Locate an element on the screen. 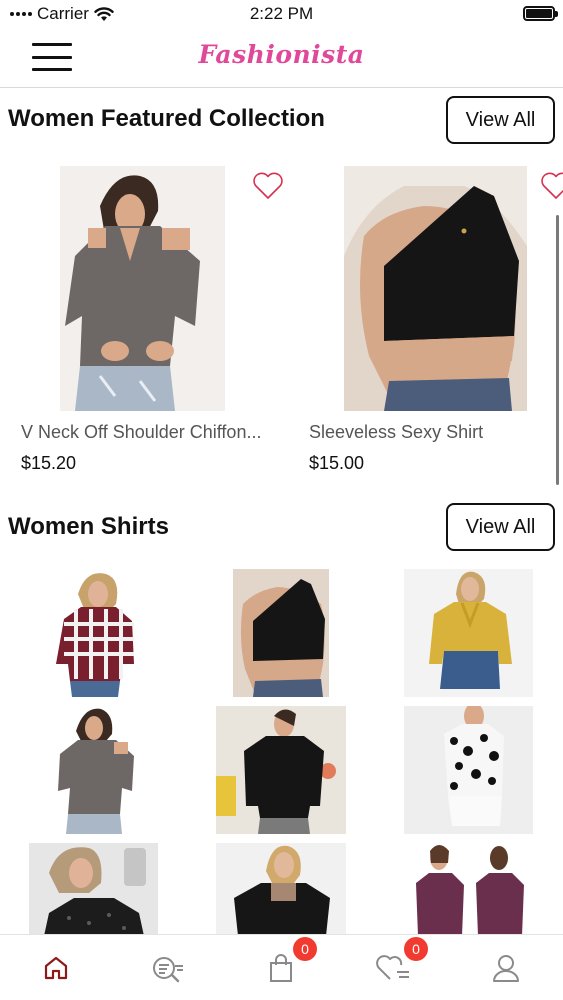  shopping-bag-icon is located at coordinates (281, 968).